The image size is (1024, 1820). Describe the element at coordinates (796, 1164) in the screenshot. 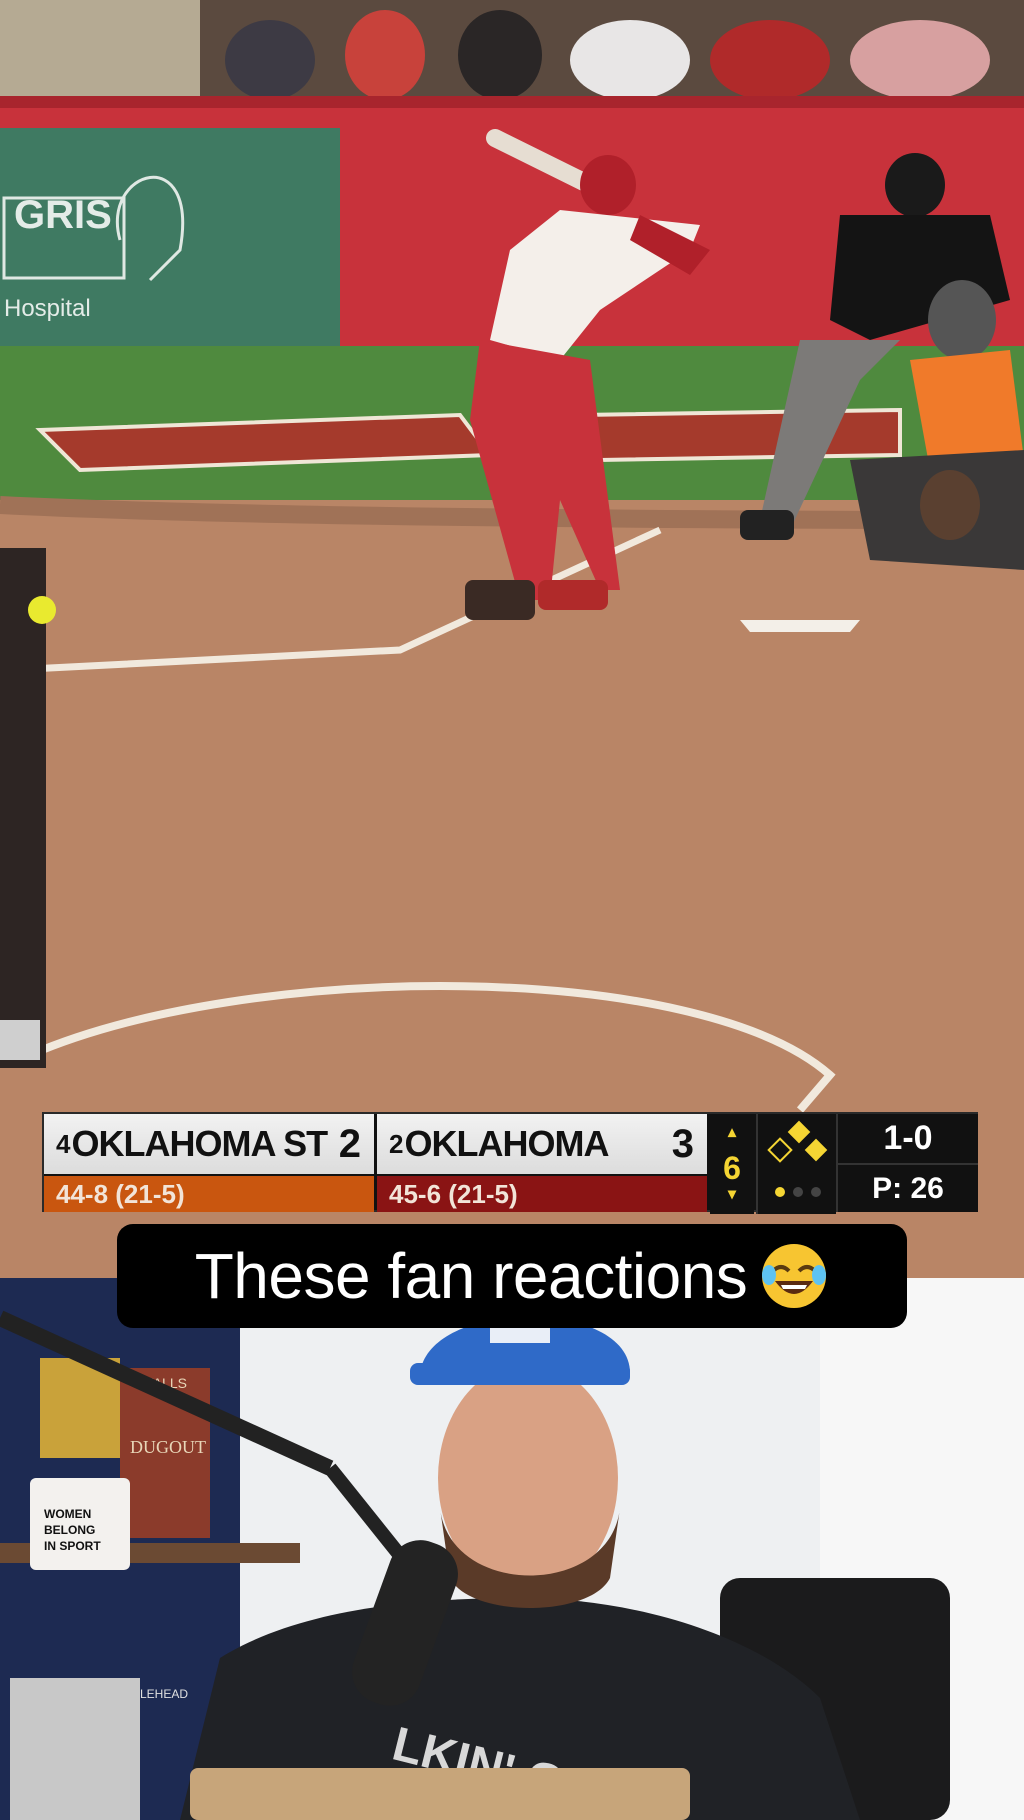

I see `bases-outs` at that location.